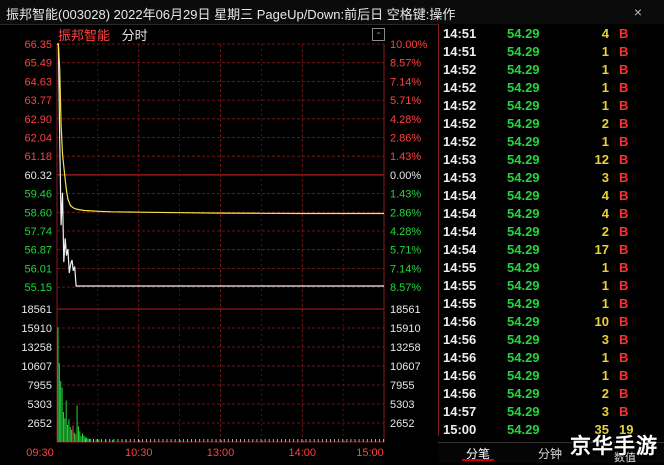 The height and width of the screenshot is (465, 664). I want to click on tick-time: 14:51, so click(460, 33).